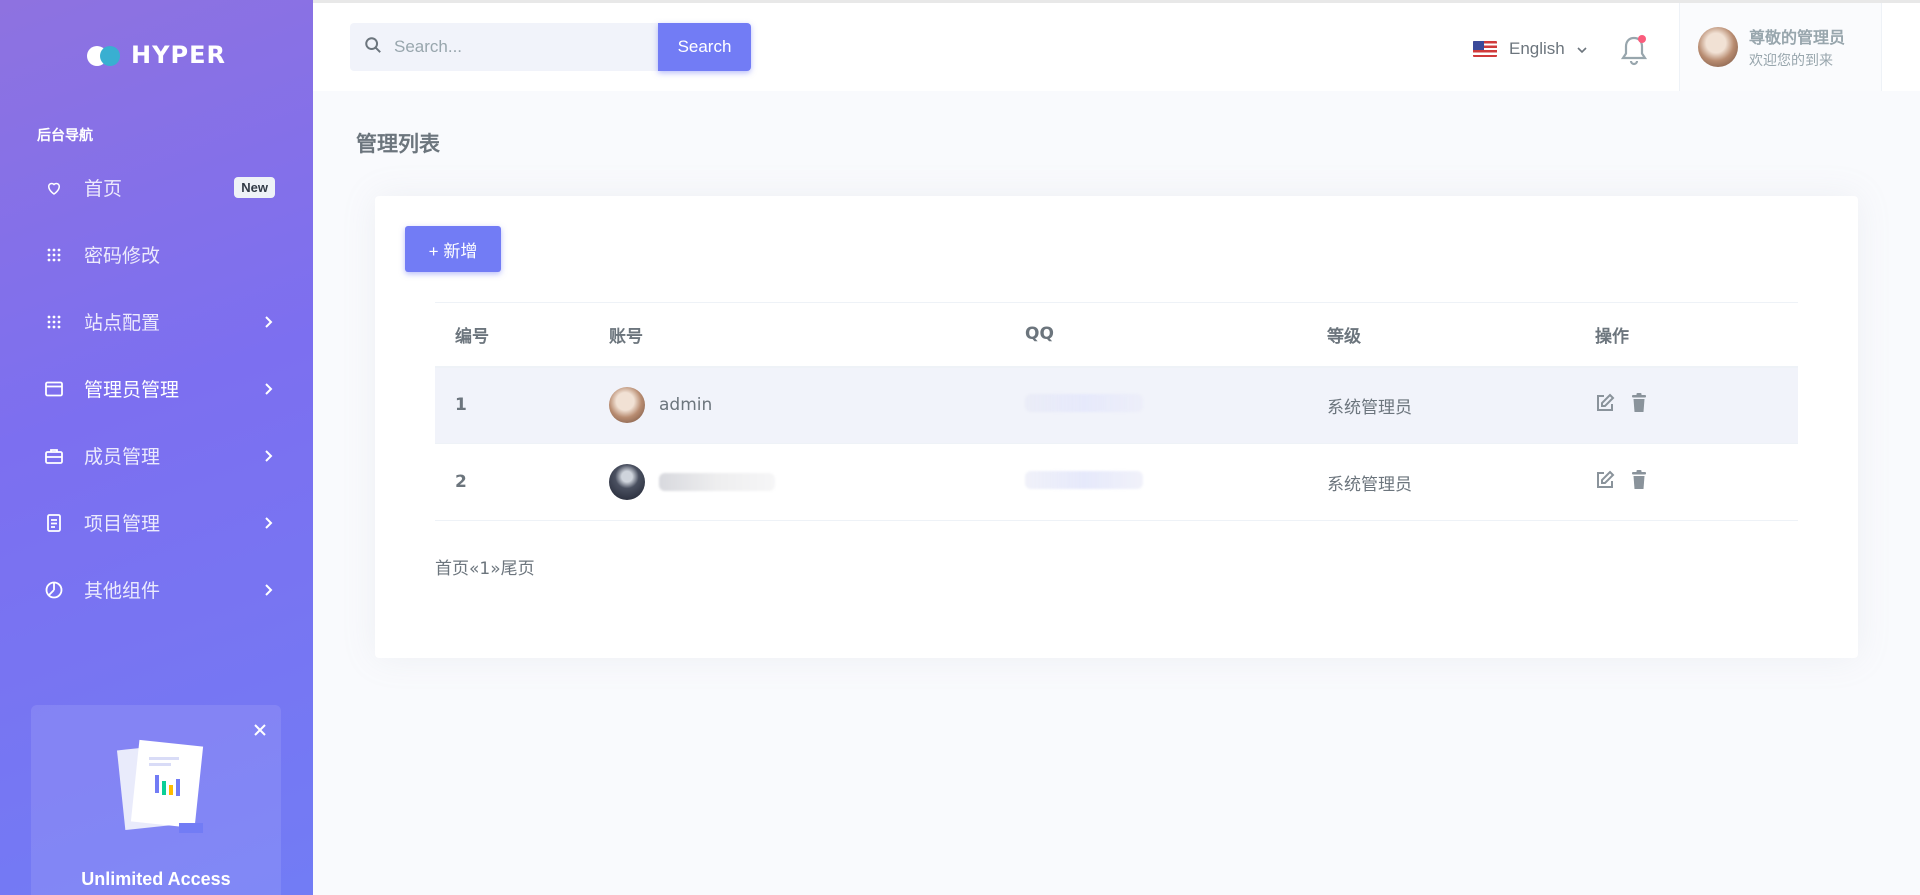 The image size is (1920, 895). What do you see at coordinates (512, 405) in the screenshot?
I see `row-id: 1` at bounding box center [512, 405].